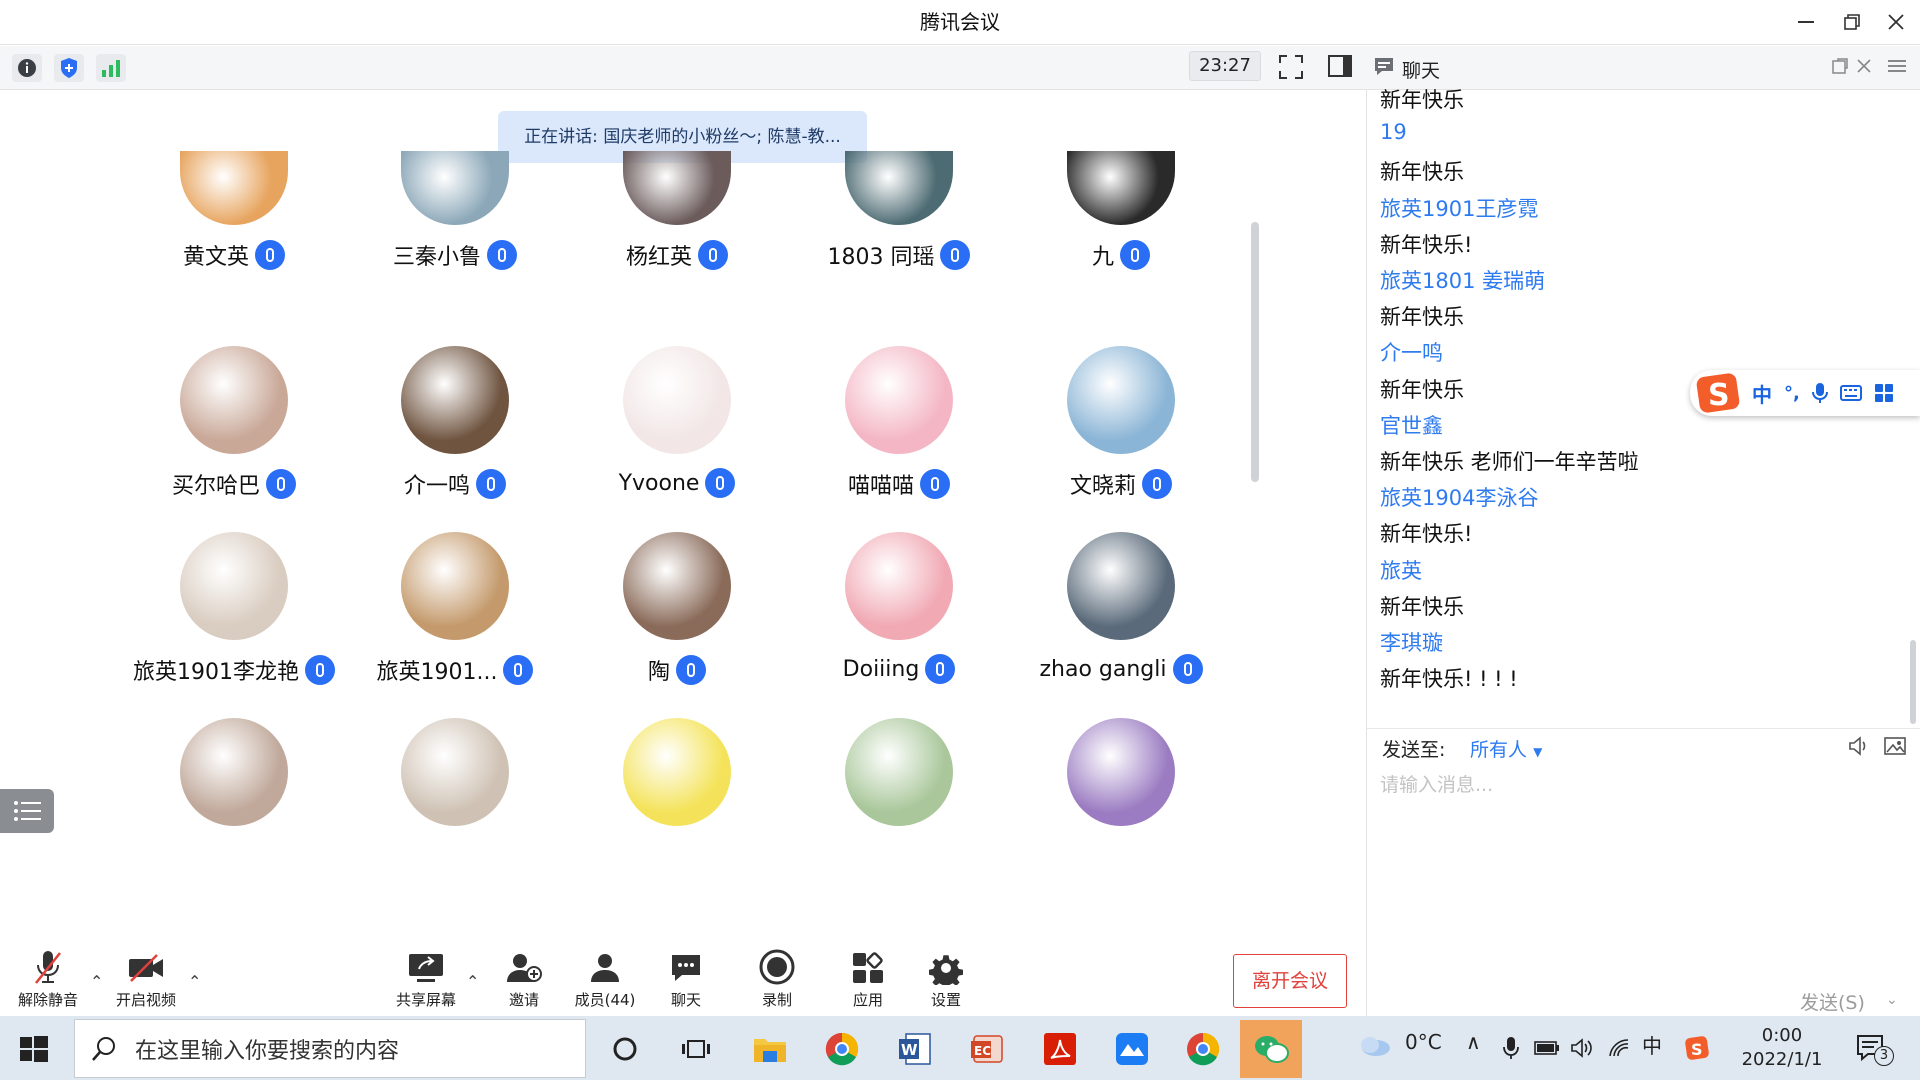  Describe the element at coordinates (899, 608) in the screenshot. I see `participant-tile: Doiiing` at that location.